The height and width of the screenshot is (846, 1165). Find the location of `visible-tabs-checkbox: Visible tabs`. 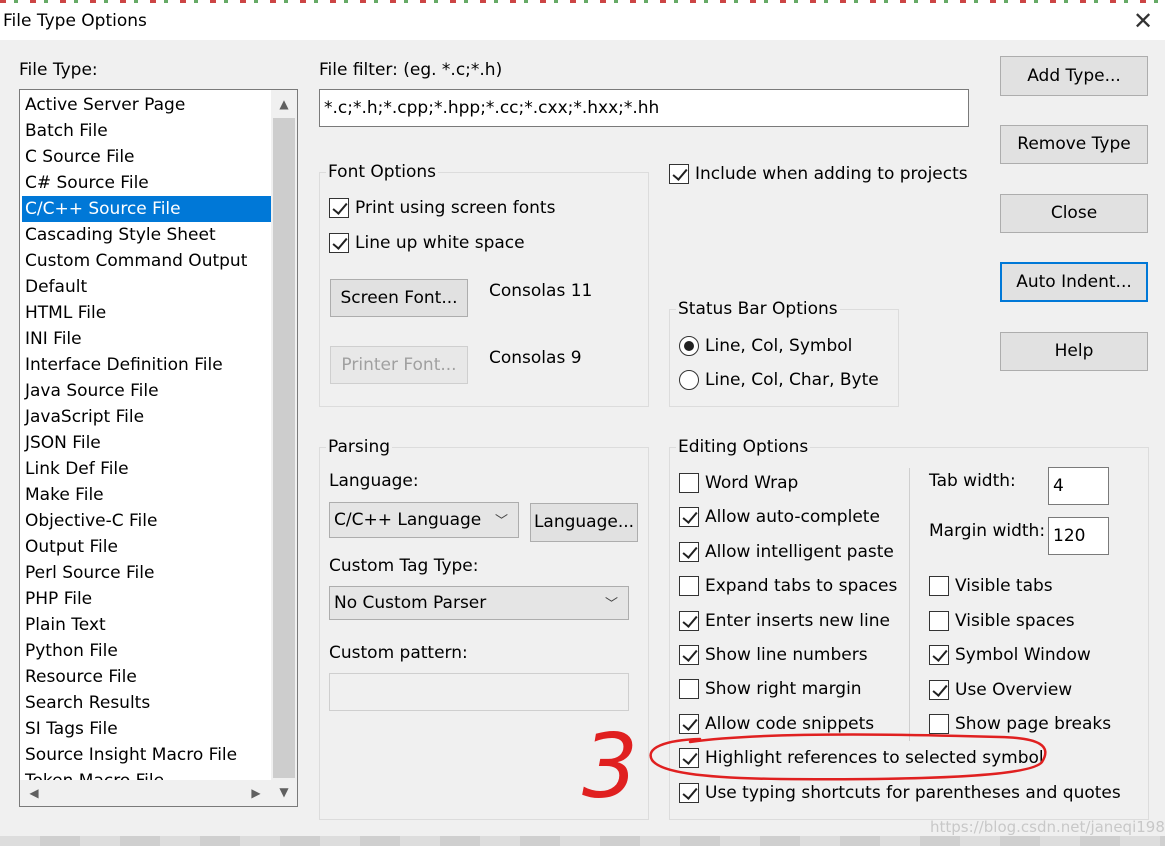

visible-tabs-checkbox: Visible tabs is located at coordinates (991, 586).